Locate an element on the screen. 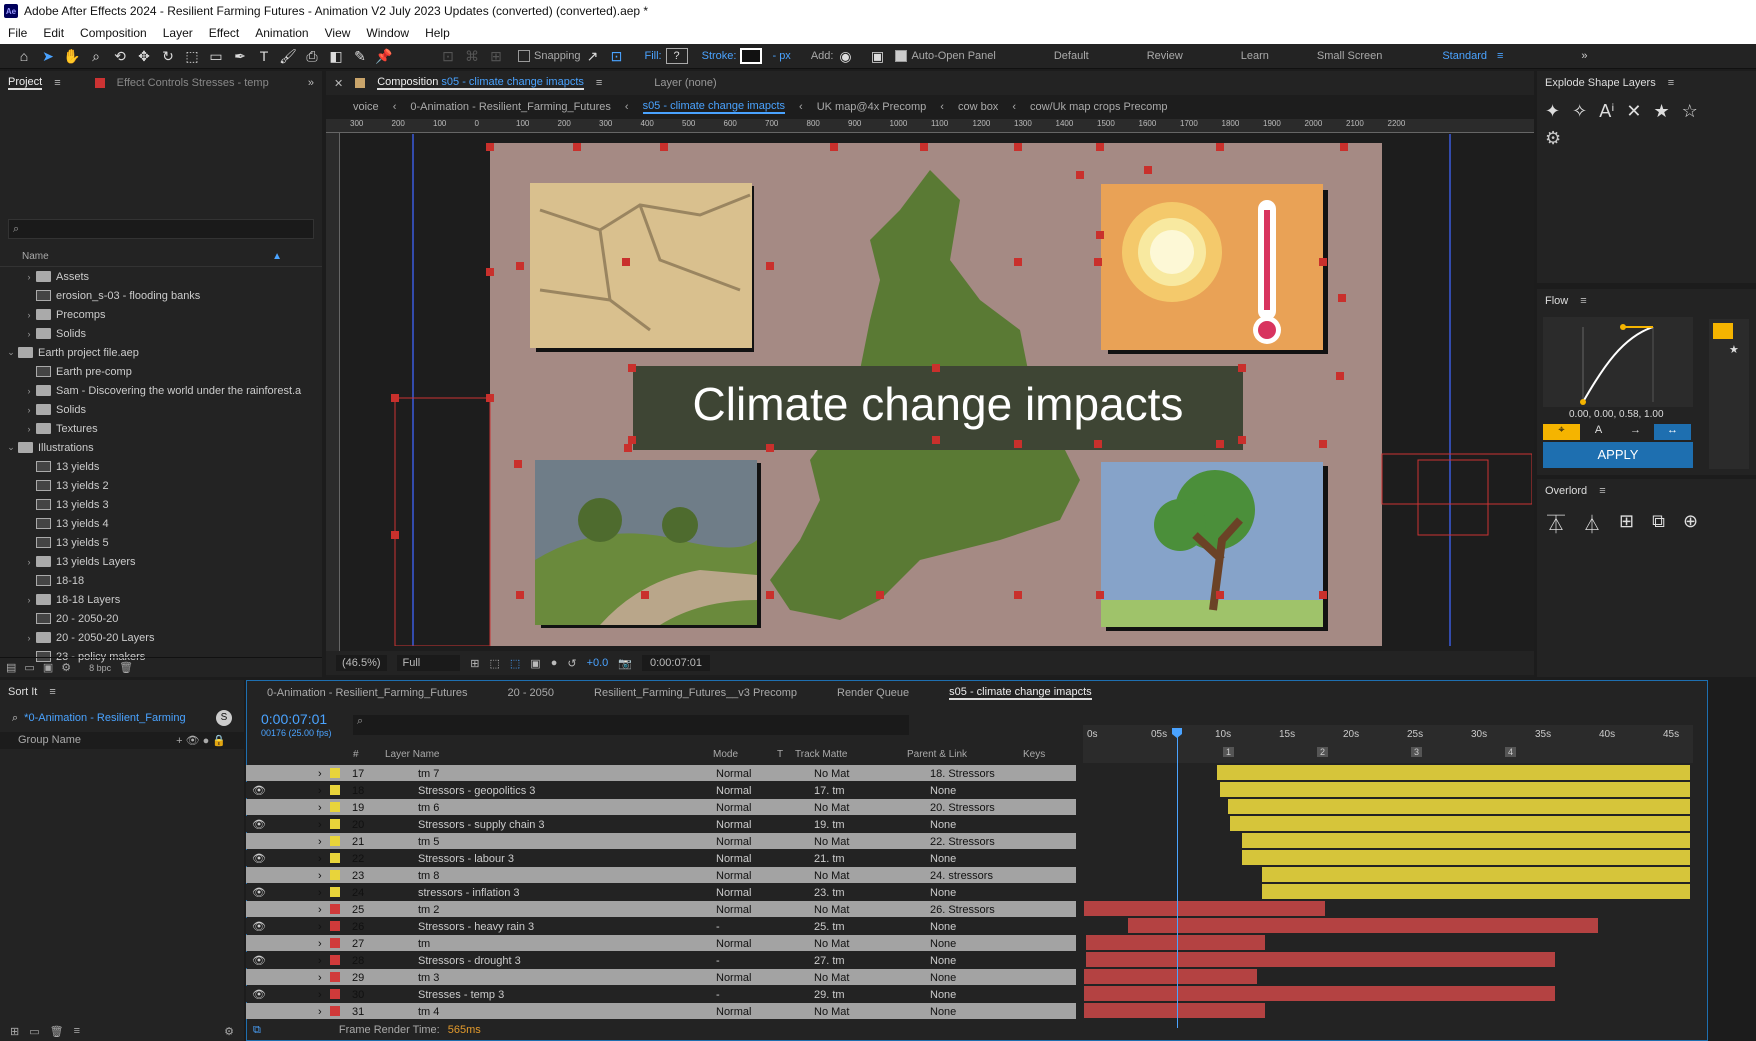 This screenshot has height=1041, width=1756. project-item: ⌄ Illustrations is located at coordinates (161, 447).